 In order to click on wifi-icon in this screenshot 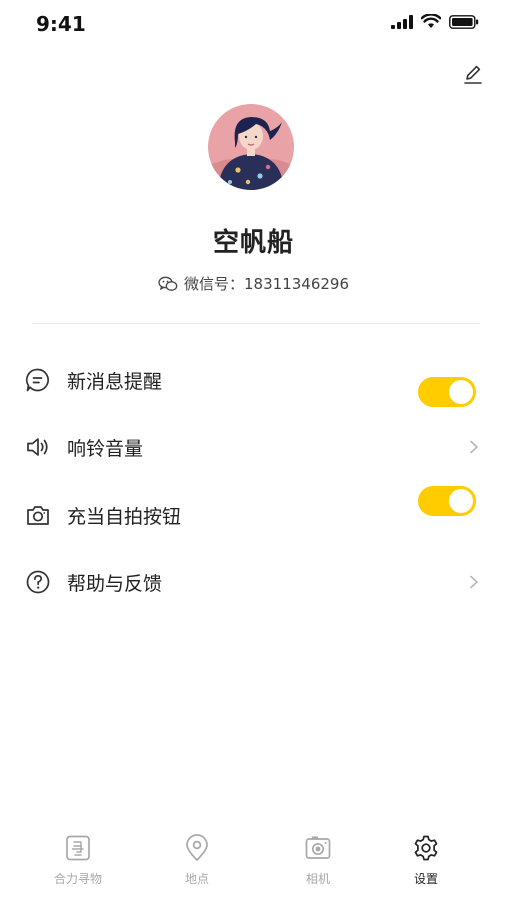, I will do `click(431, 21)`.